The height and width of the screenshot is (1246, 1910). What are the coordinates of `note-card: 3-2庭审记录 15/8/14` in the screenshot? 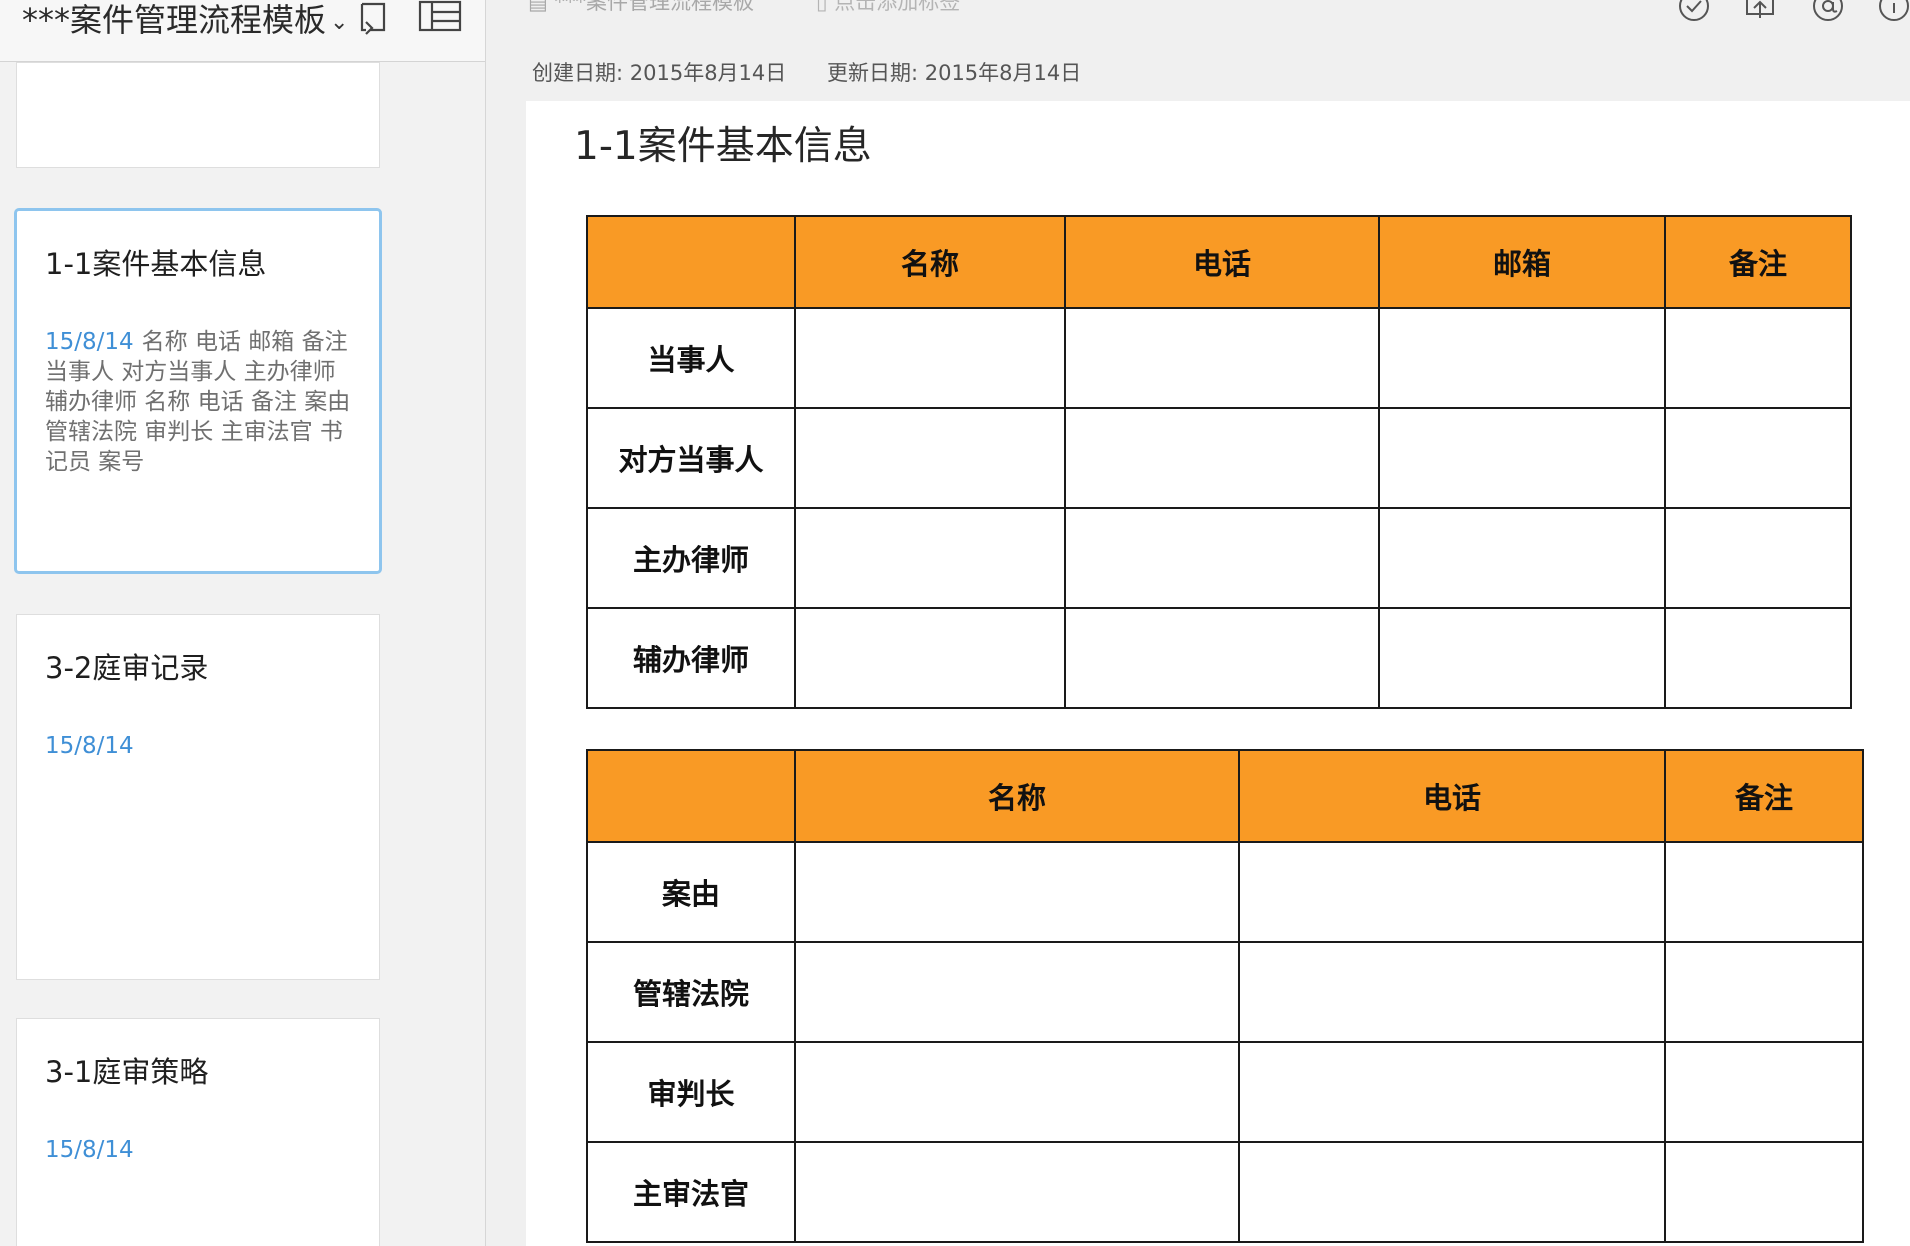 It's located at (198, 797).